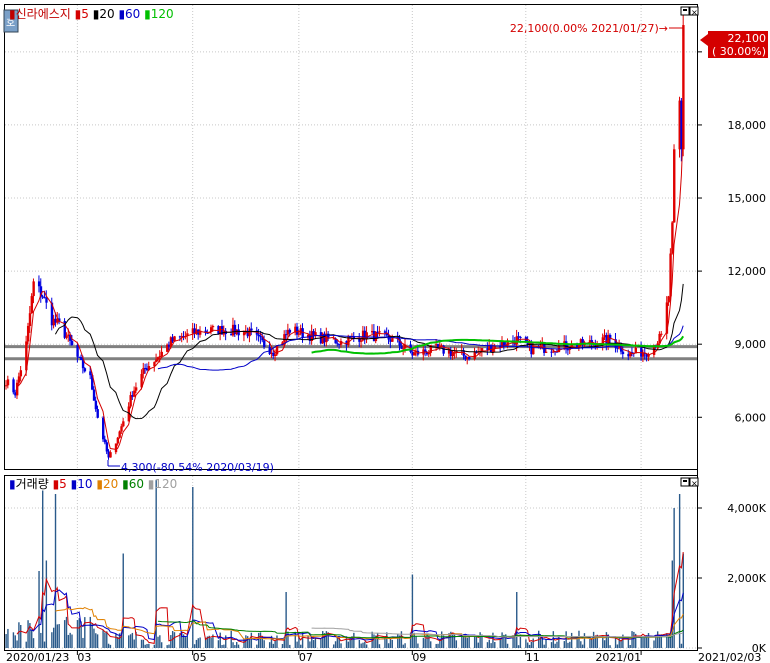 The image size is (770, 663). I want to click on vol-ma5-label: 5, so click(63, 484).